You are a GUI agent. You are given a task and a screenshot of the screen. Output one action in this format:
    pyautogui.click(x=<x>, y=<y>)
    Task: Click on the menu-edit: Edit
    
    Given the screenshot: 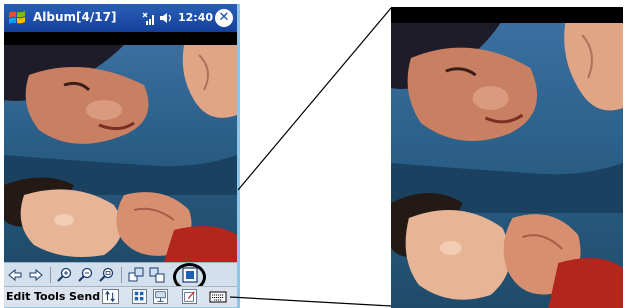 What is the action you would take?
    pyautogui.click(x=18, y=296)
    